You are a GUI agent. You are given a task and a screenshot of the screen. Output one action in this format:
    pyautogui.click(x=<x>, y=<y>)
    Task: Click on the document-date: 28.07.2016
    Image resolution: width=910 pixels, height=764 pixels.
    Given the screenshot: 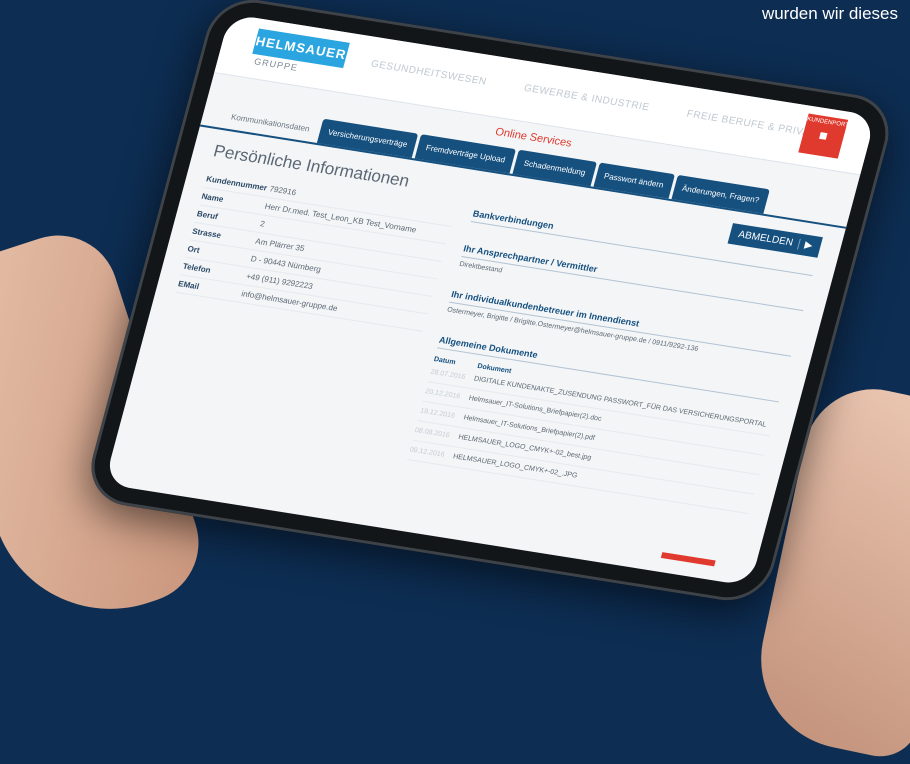 What is the action you would take?
    pyautogui.click(x=448, y=374)
    